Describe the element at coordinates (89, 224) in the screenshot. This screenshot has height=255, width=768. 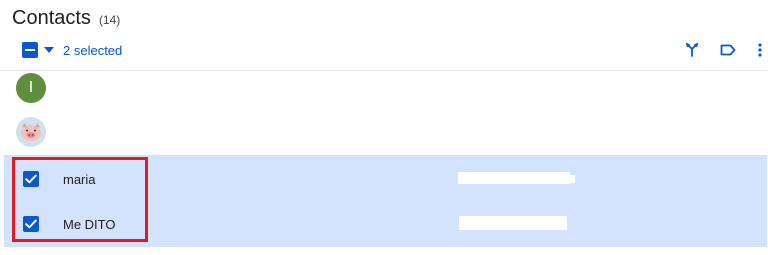
I see `contact-name: Me DITO` at that location.